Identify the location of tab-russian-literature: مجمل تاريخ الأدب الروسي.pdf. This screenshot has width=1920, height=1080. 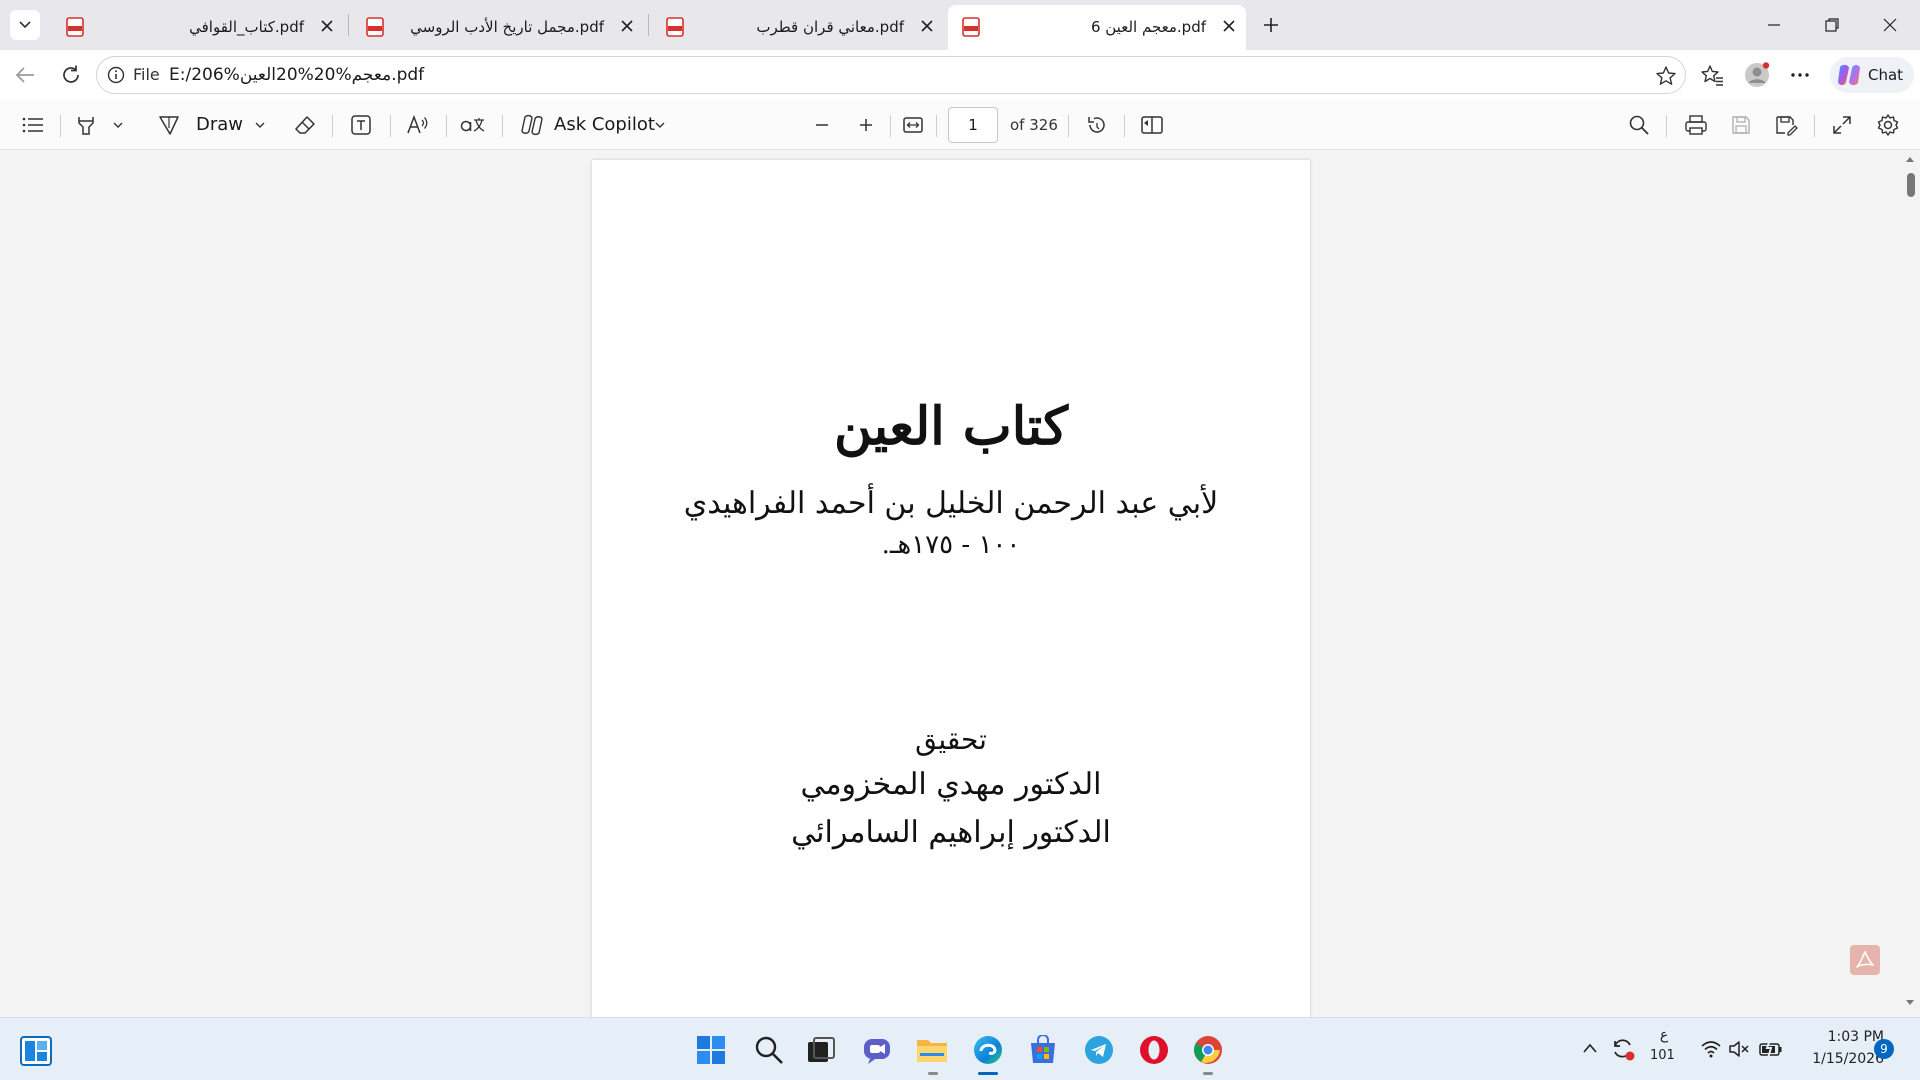
(498, 27).